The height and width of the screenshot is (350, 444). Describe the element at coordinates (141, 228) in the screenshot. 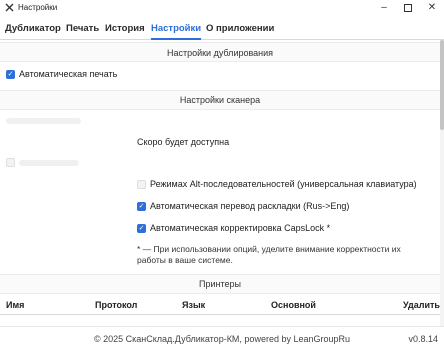

I see `capslock-correction-checkbox: ✓` at that location.